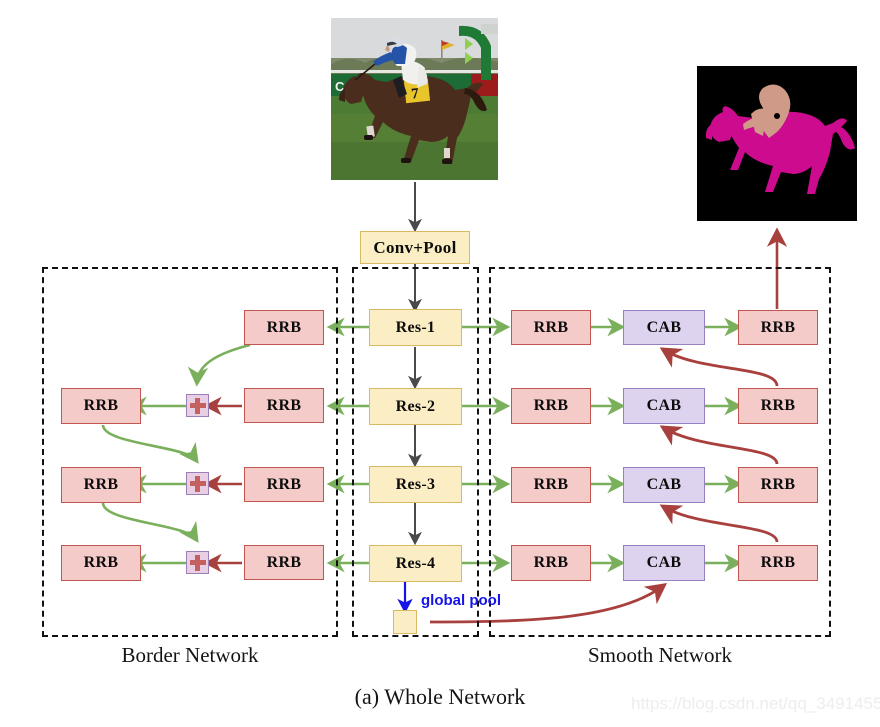  What do you see at coordinates (551, 406) in the screenshot?
I see `smooth-rrb-left-2: RRB` at bounding box center [551, 406].